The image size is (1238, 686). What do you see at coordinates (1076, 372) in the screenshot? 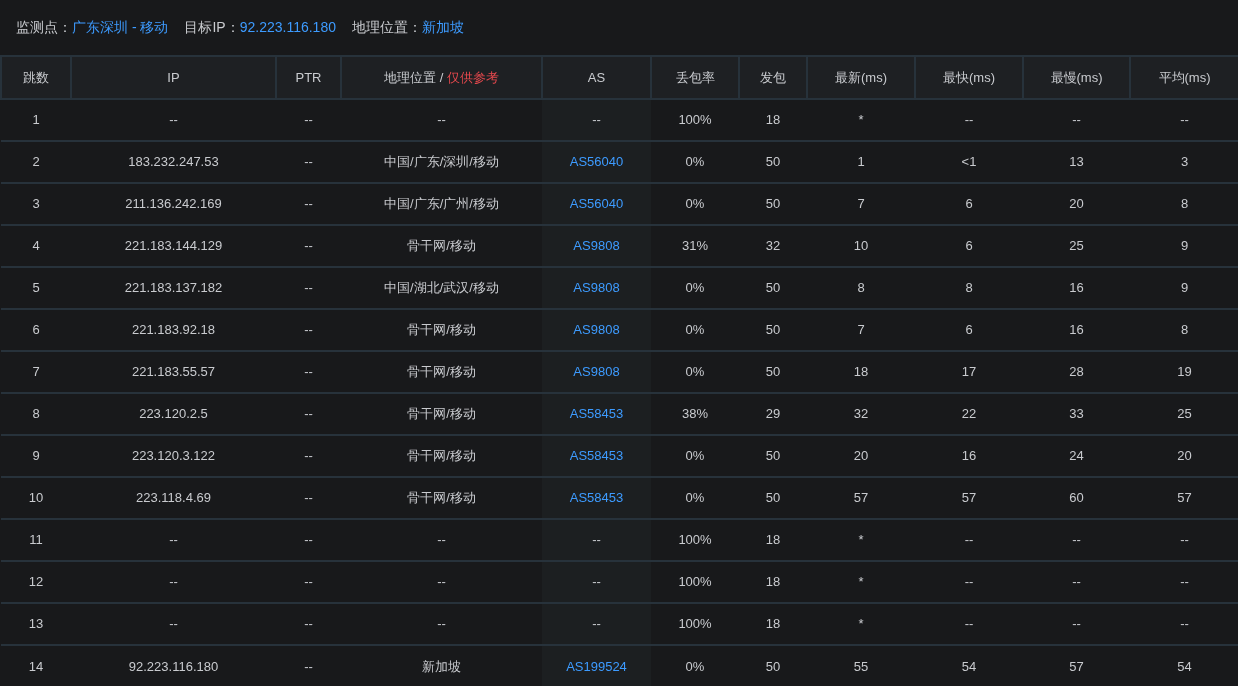
I see `table-cell: 28` at bounding box center [1076, 372].